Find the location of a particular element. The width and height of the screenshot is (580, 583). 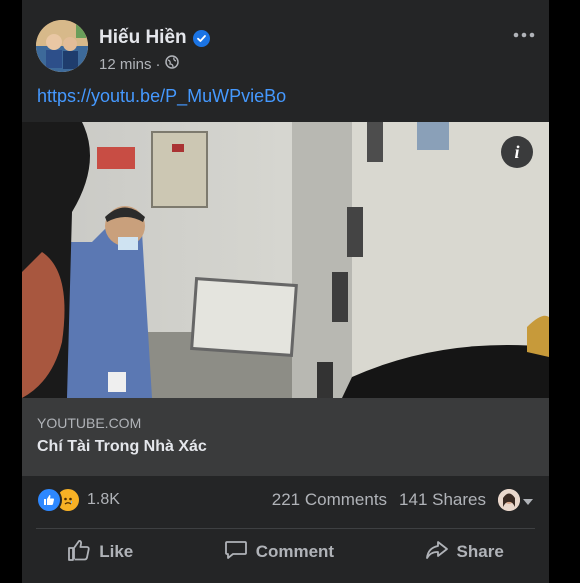

share-label: Share is located at coordinates (480, 551).